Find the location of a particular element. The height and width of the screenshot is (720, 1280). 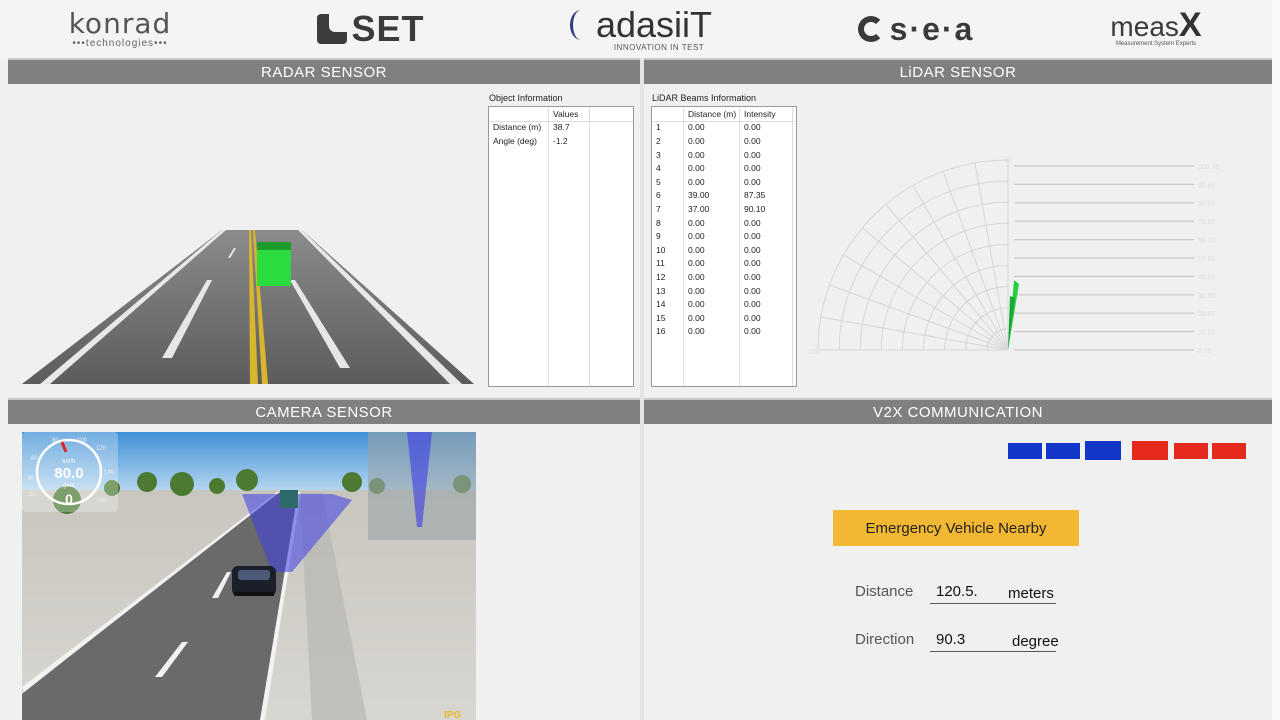

table-header-row: Distance (m) Intensity is located at coordinates (714, 114).